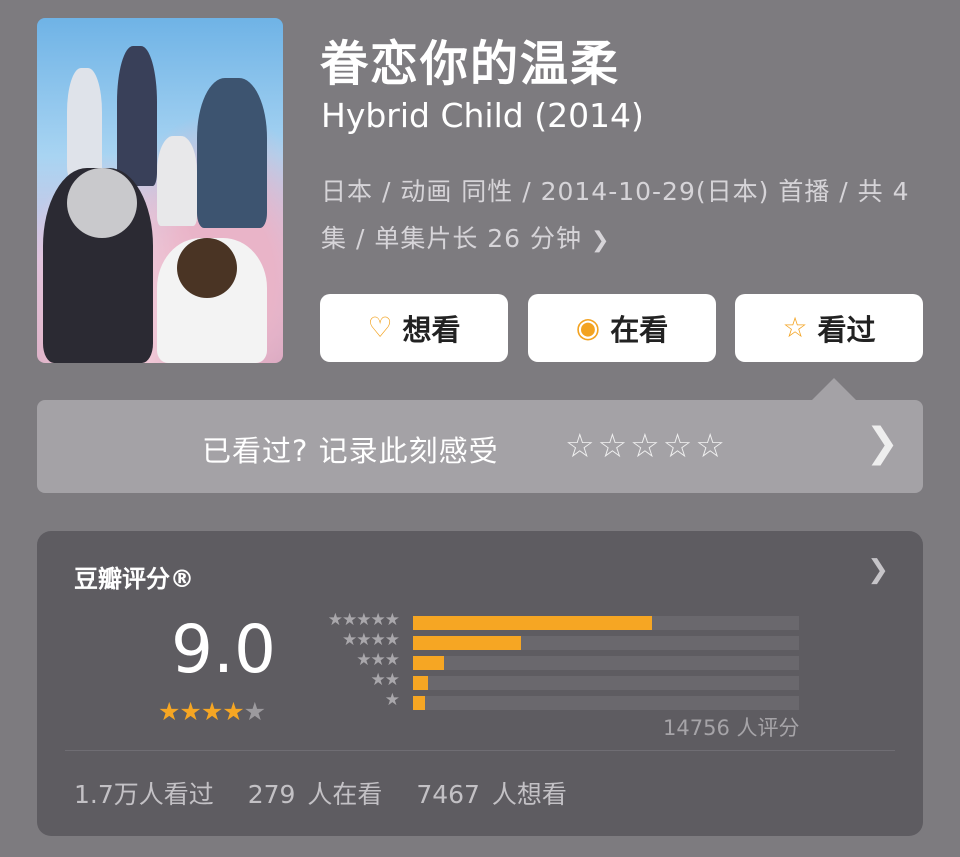 The width and height of the screenshot is (960, 857). Describe the element at coordinates (223, 649) in the screenshot. I see `rating-score: 9.0` at that location.